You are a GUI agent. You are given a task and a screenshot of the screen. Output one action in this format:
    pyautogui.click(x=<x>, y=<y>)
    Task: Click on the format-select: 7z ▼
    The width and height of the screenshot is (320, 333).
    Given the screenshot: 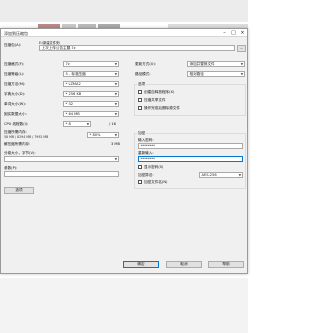 What is the action you would take?
    pyautogui.click(x=91, y=64)
    